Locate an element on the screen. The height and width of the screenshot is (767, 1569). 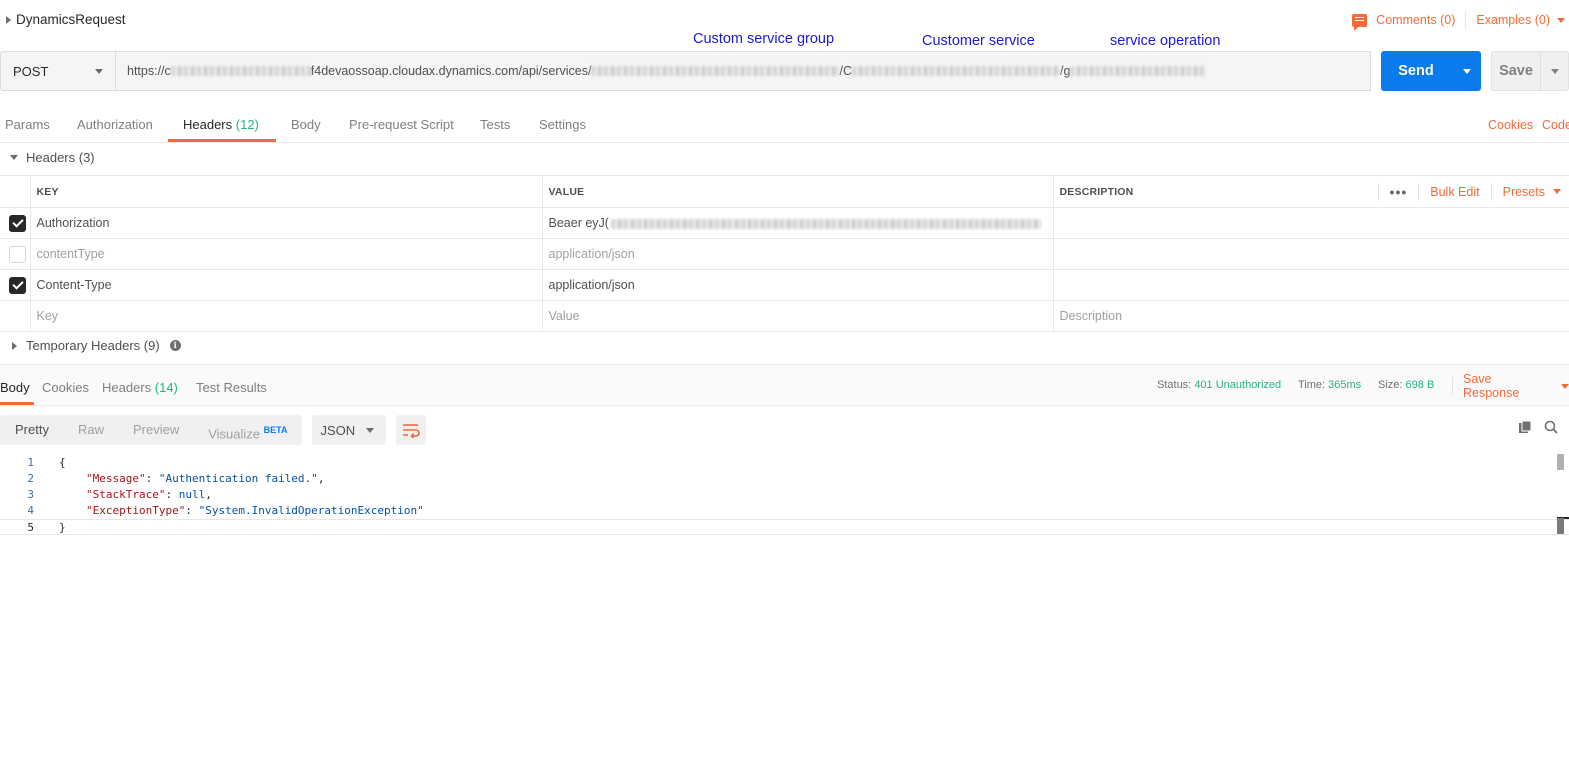
presets-dropdown: Presets is located at coordinates (1524, 192).